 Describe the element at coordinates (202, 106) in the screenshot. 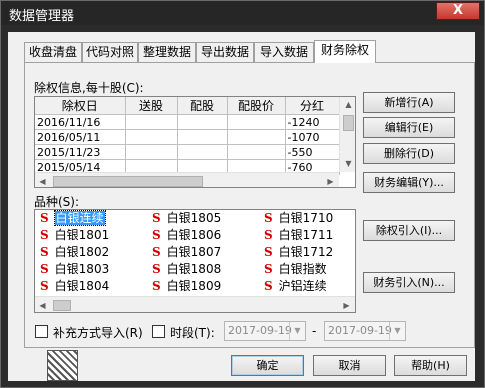

I see `col-header-rights-shares: 配股` at that location.